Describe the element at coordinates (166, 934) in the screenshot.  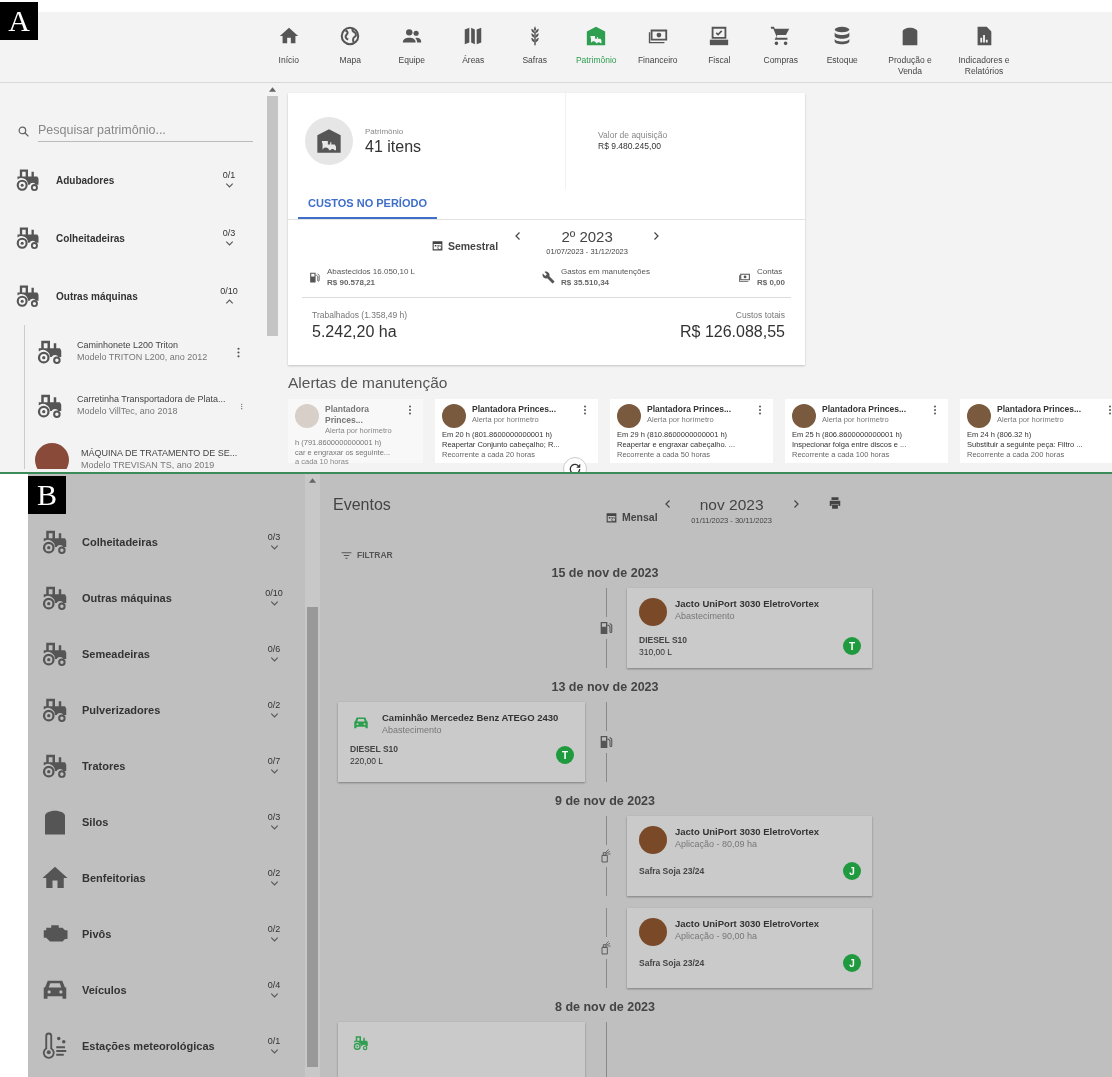
I see `category-row: Pivôs 0/2` at that location.